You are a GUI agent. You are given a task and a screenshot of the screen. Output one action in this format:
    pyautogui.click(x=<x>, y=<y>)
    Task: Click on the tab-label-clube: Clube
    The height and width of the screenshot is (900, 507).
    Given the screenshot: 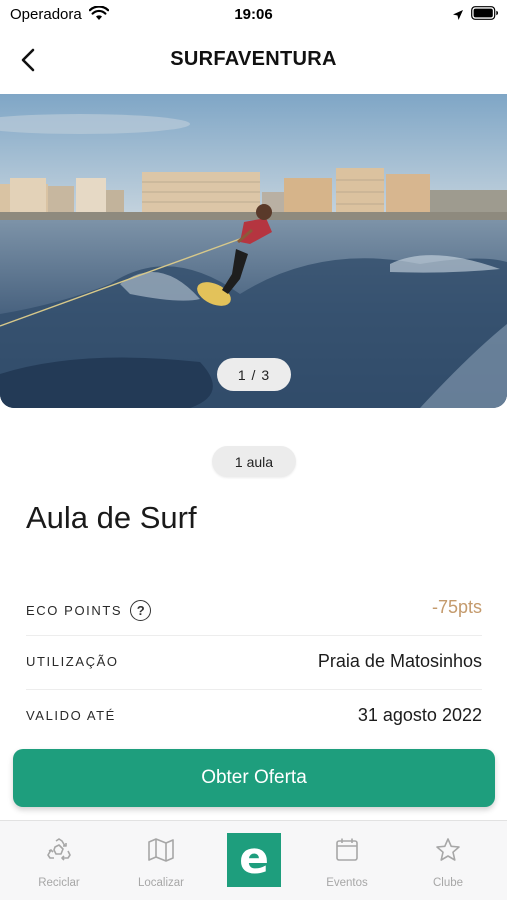 What is the action you would take?
    pyautogui.click(x=448, y=883)
    